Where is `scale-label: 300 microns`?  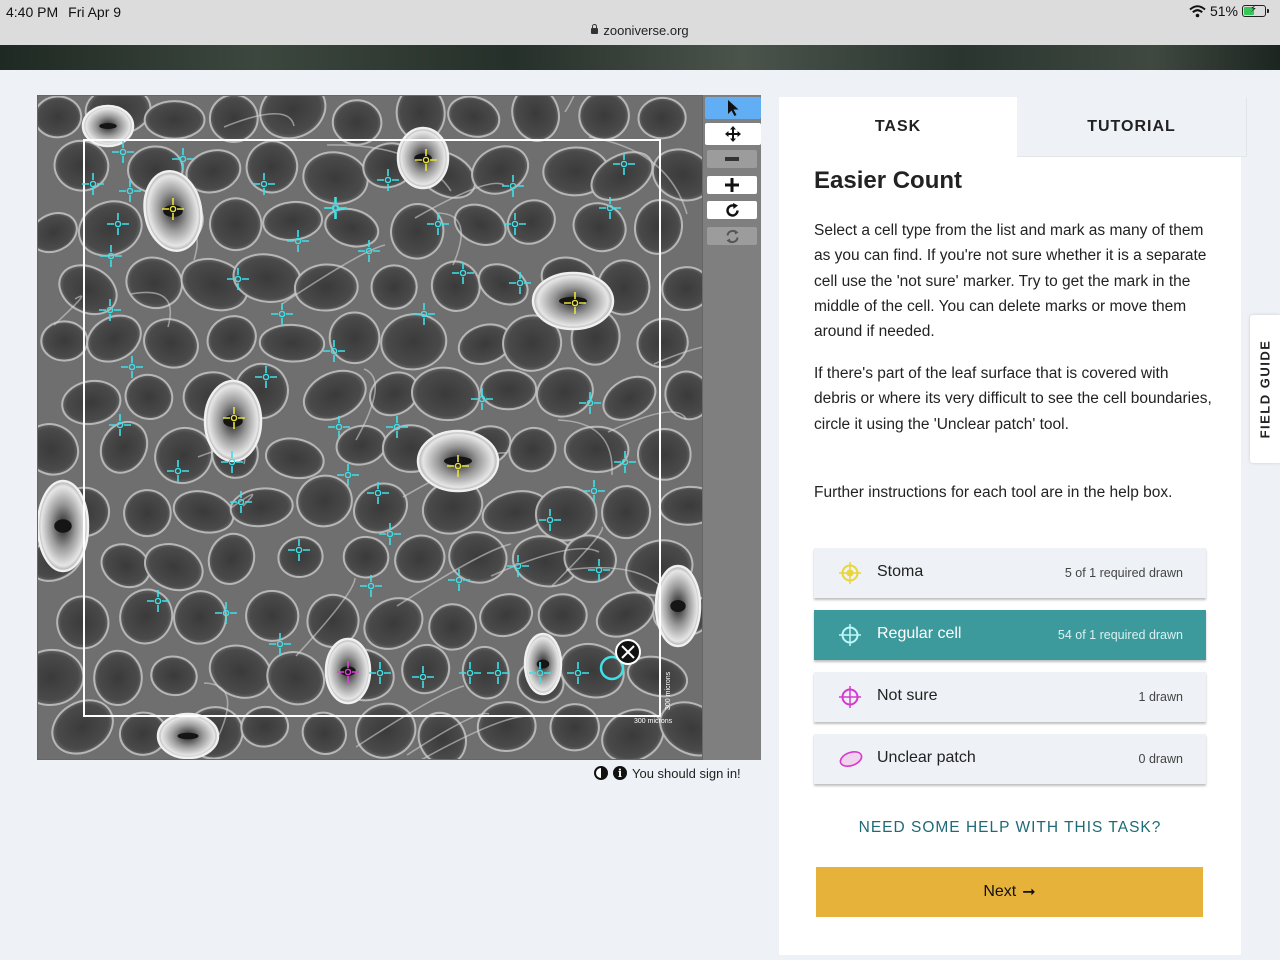
scale-label: 300 microns is located at coordinates (653, 721).